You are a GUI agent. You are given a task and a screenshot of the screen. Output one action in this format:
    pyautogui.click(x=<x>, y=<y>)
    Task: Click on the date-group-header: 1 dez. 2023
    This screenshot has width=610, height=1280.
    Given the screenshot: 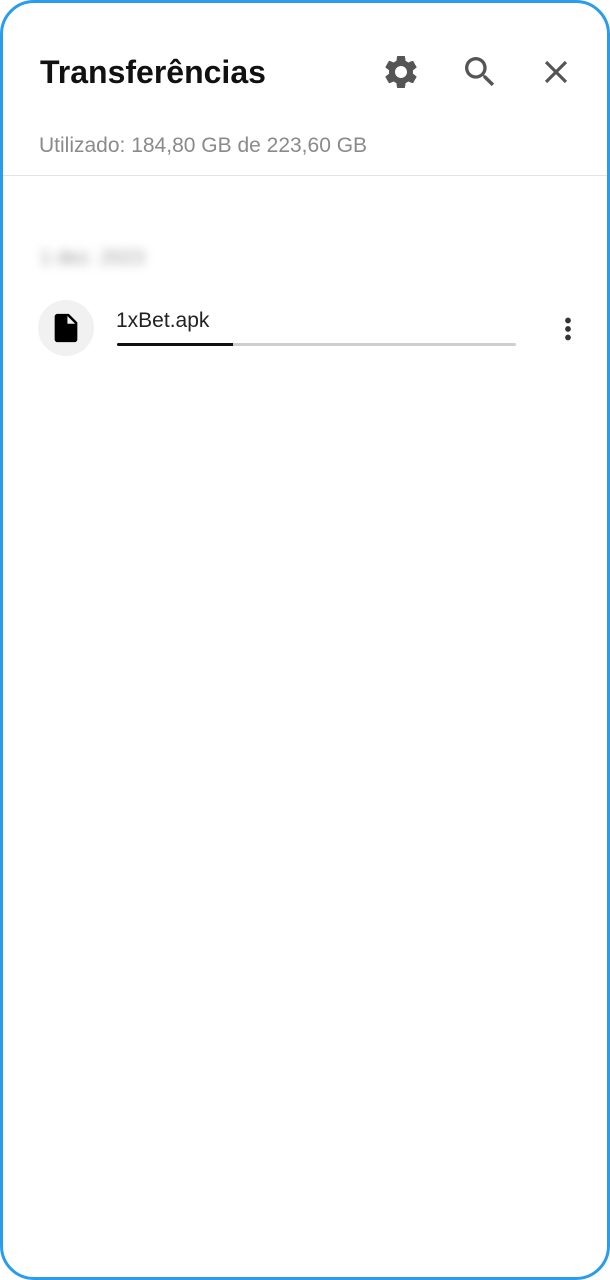 What is the action you would take?
    pyautogui.click(x=92, y=258)
    